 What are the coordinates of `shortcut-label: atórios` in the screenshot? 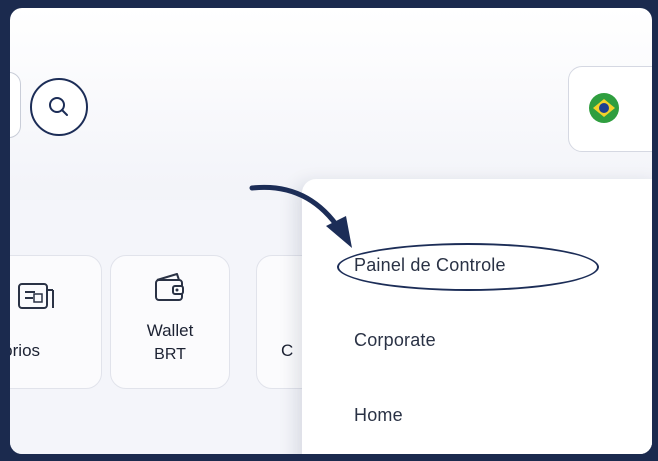 It's located at (25, 350).